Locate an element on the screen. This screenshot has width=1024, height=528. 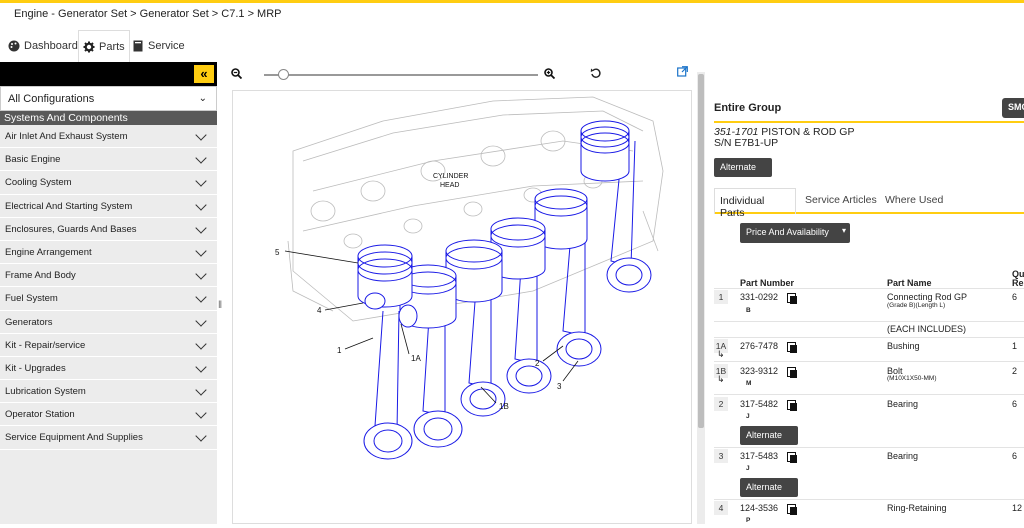
sidebar-item-label: Basic Engine is located at coordinates (33, 160).